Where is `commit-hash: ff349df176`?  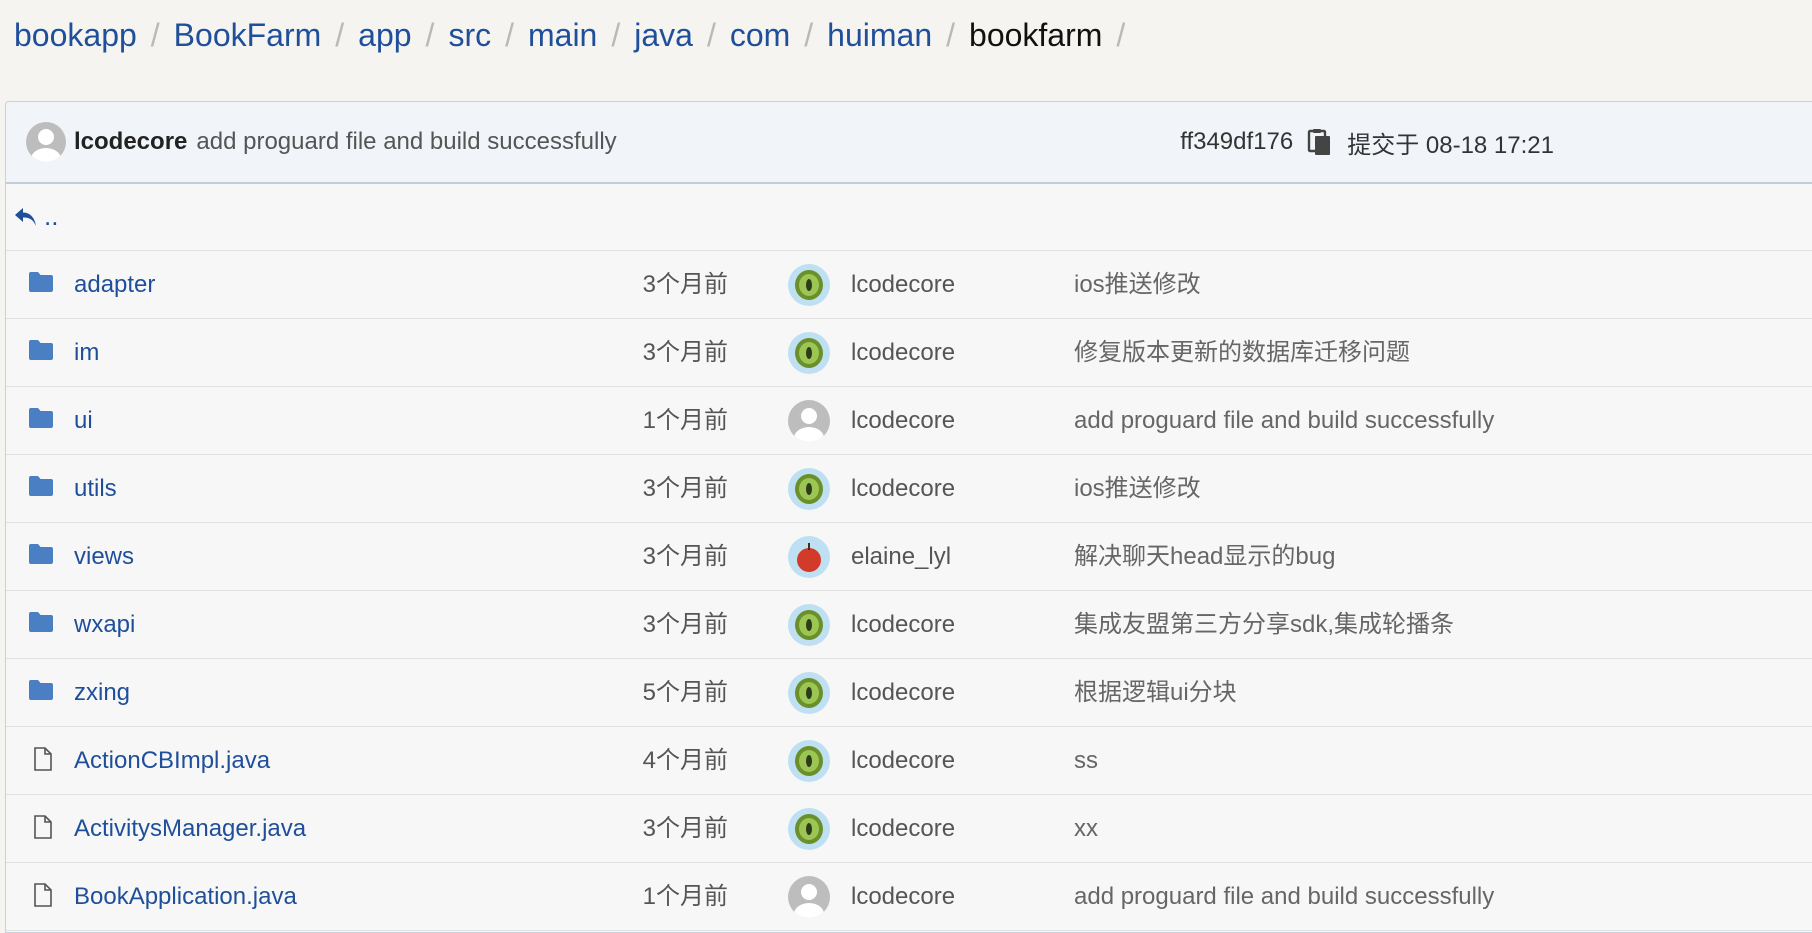 commit-hash: ff349df176 is located at coordinates (1236, 142).